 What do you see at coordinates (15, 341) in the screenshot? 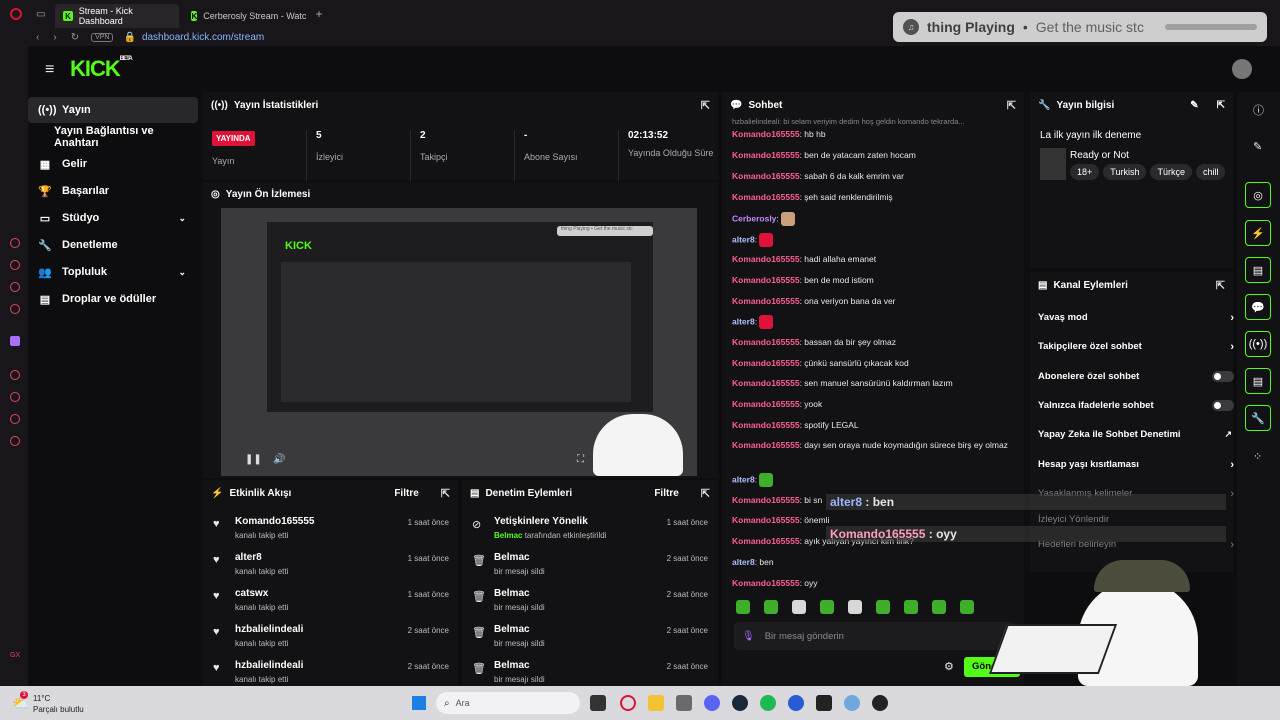
I see `twitch-icon` at bounding box center [15, 341].